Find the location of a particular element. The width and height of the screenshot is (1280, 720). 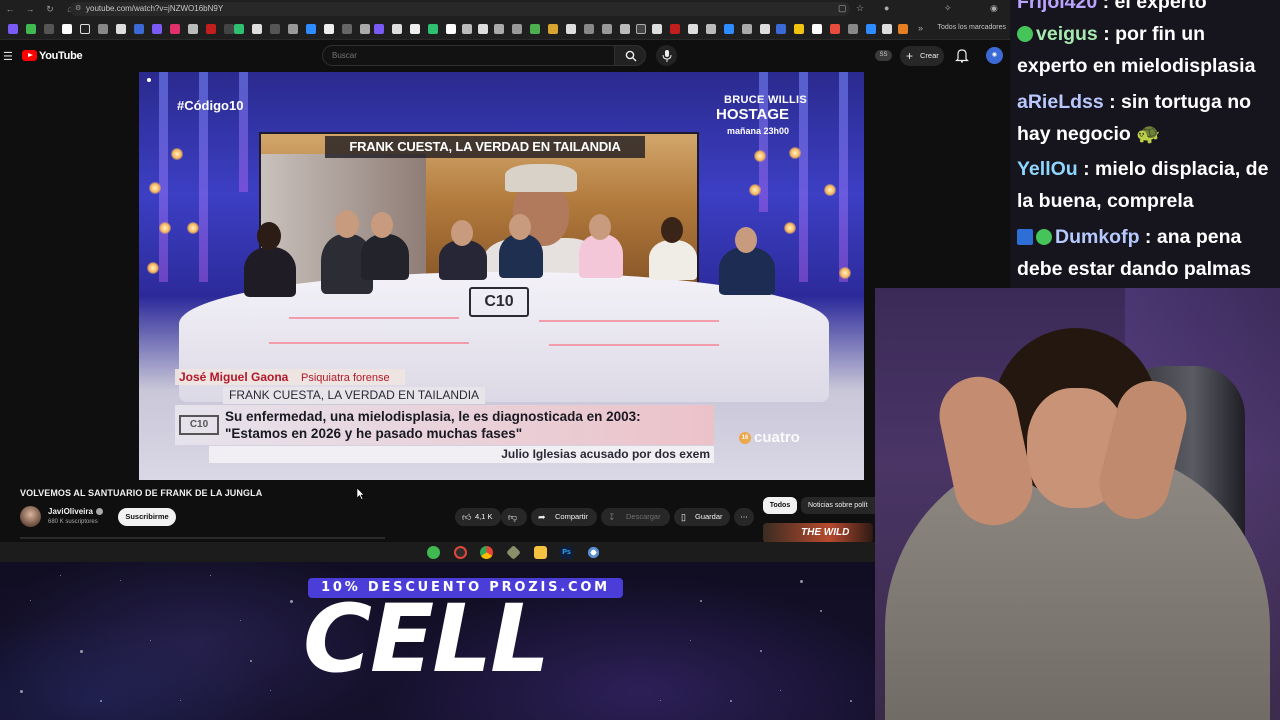

search-input is located at coordinates (468, 55).